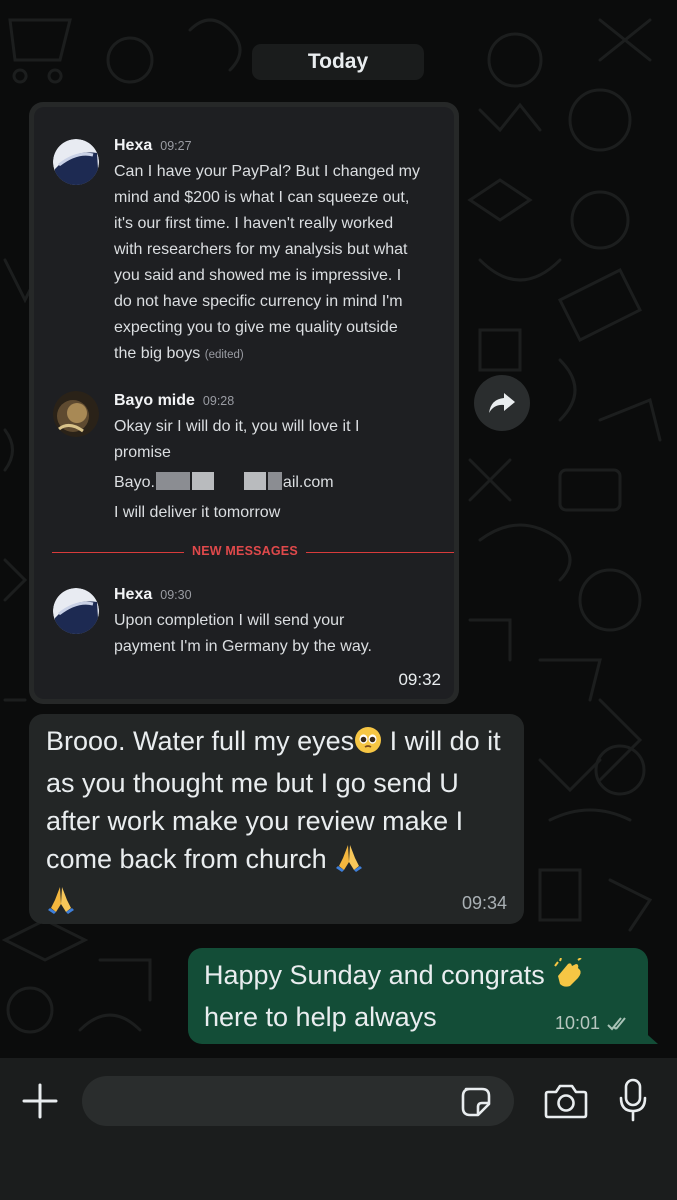  Describe the element at coordinates (267, 171) in the screenshot. I see `text-line: Can I have your PayPal? But I changed my` at that location.